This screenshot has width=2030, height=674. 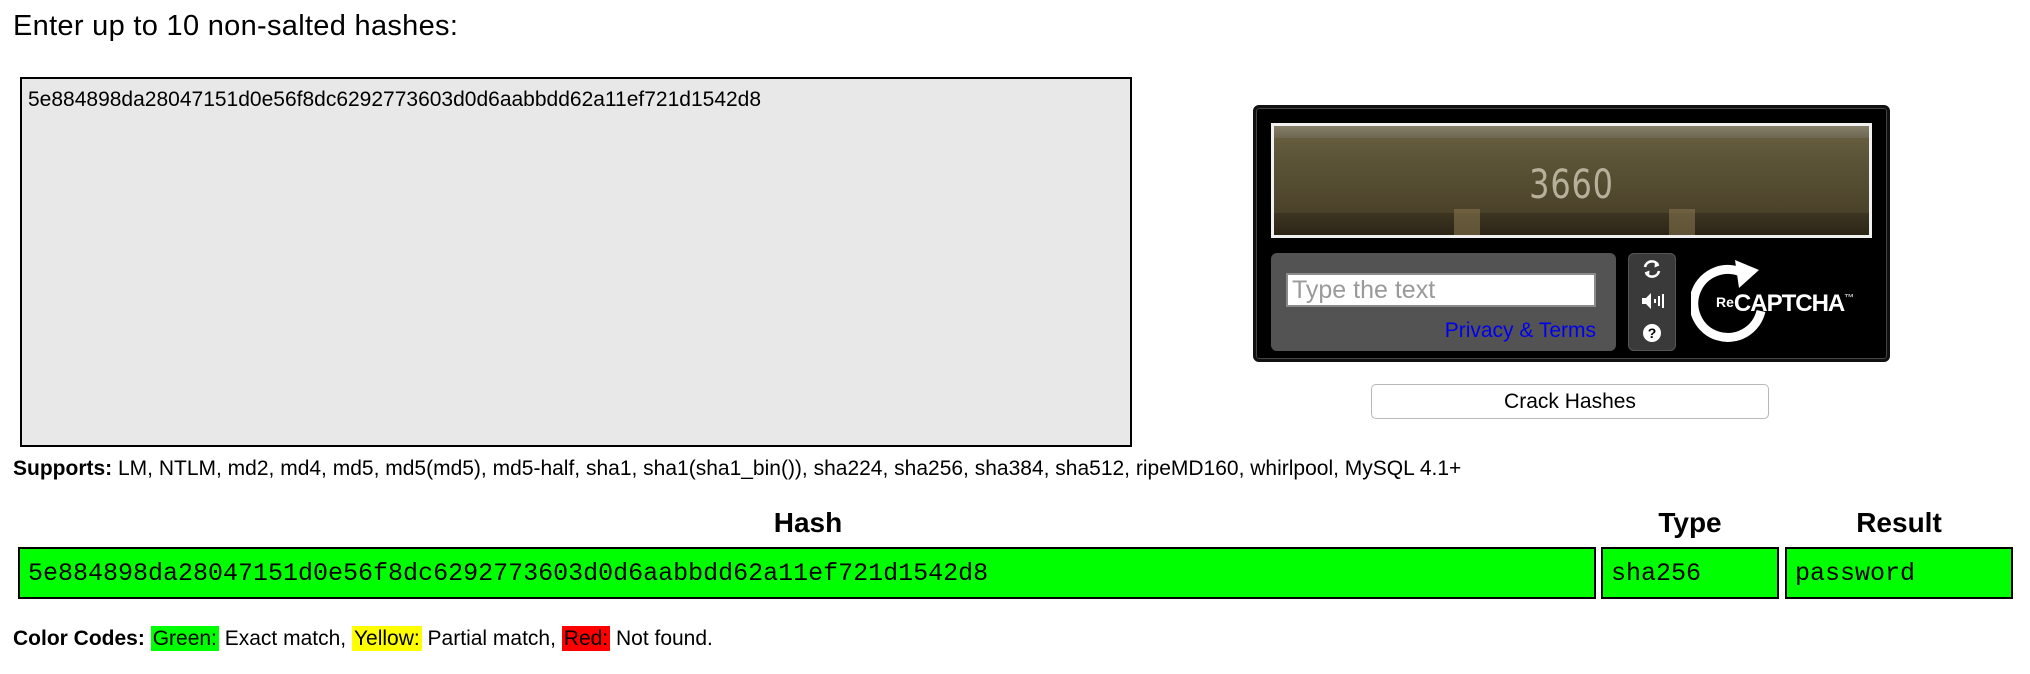 What do you see at coordinates (1849, 298) in the screenshot?
I see `recaptcha-logo-tm: ™` at bounding box center [1849, 298].